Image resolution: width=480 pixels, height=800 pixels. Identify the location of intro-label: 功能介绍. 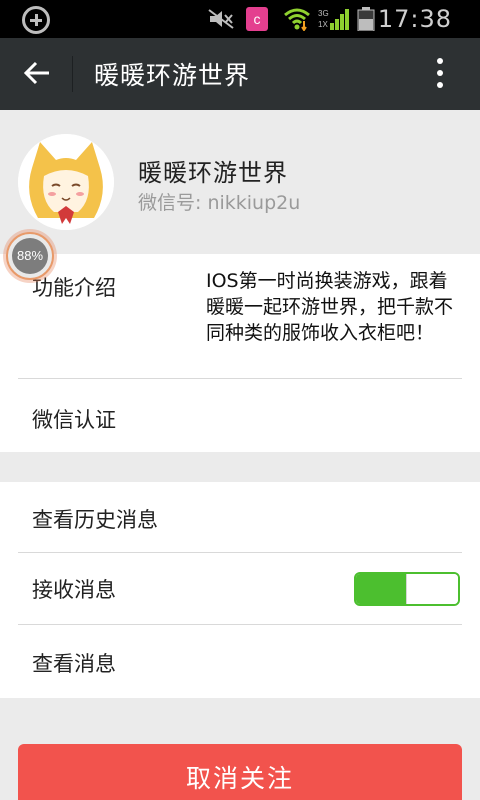
(74, 288).